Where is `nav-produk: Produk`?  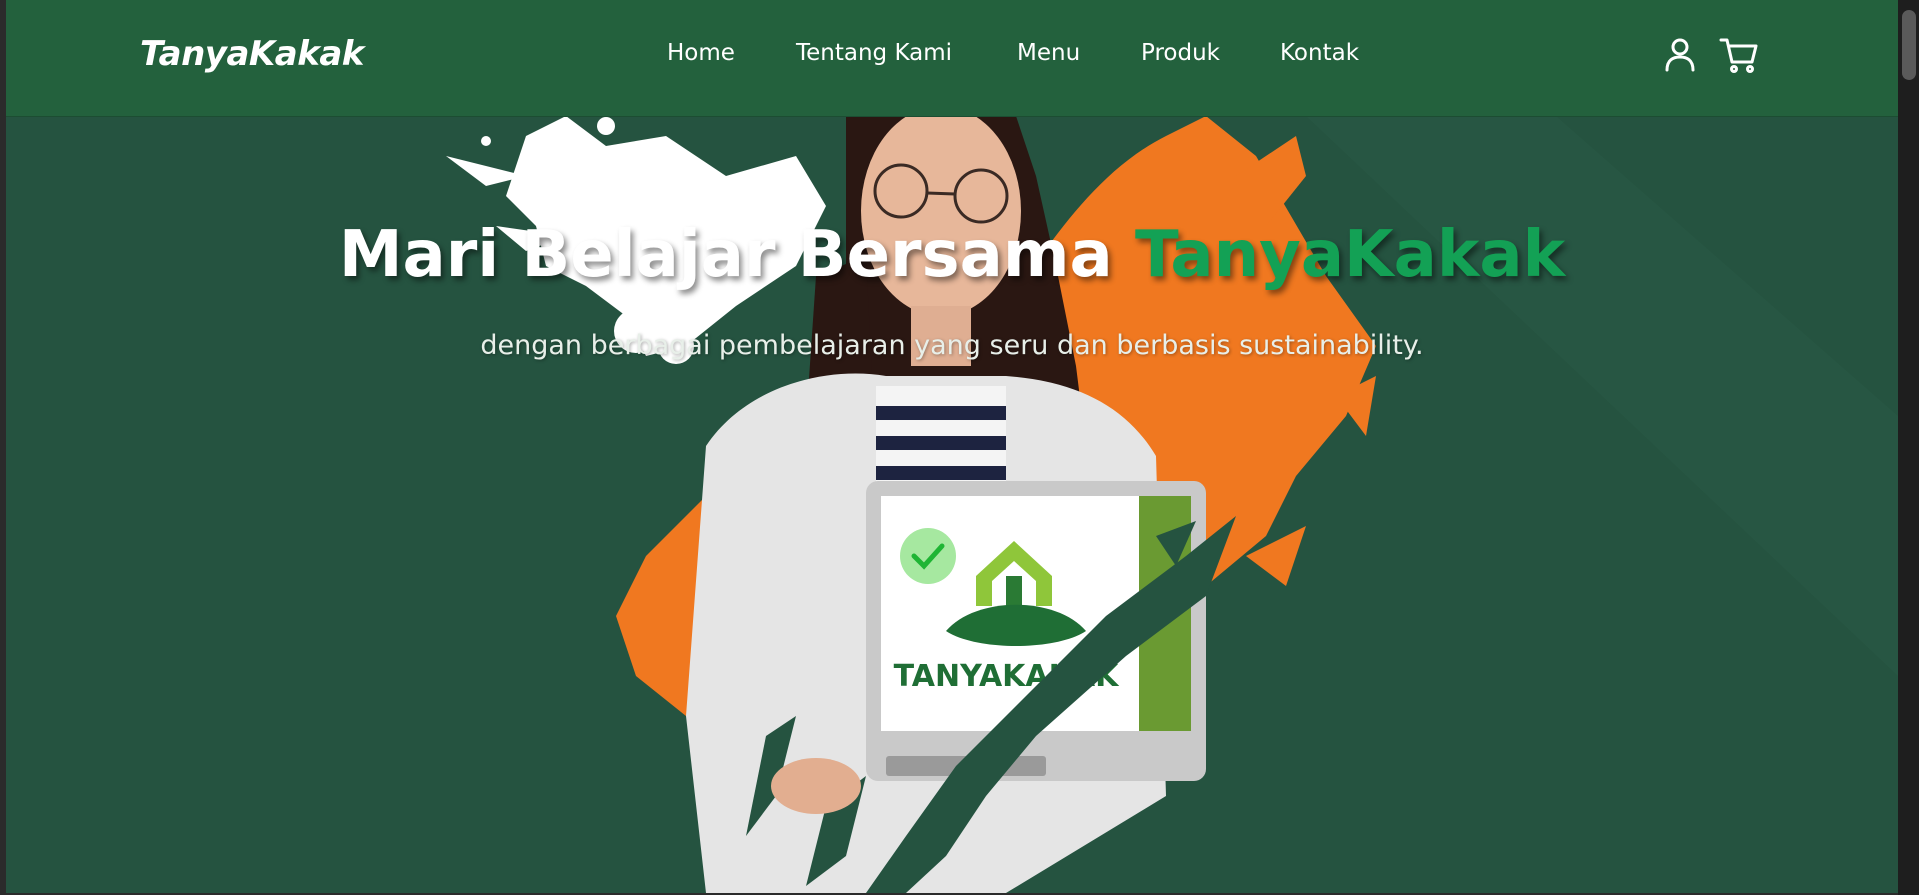 nav-produk: Produk is located at coordinates (1180, 53).